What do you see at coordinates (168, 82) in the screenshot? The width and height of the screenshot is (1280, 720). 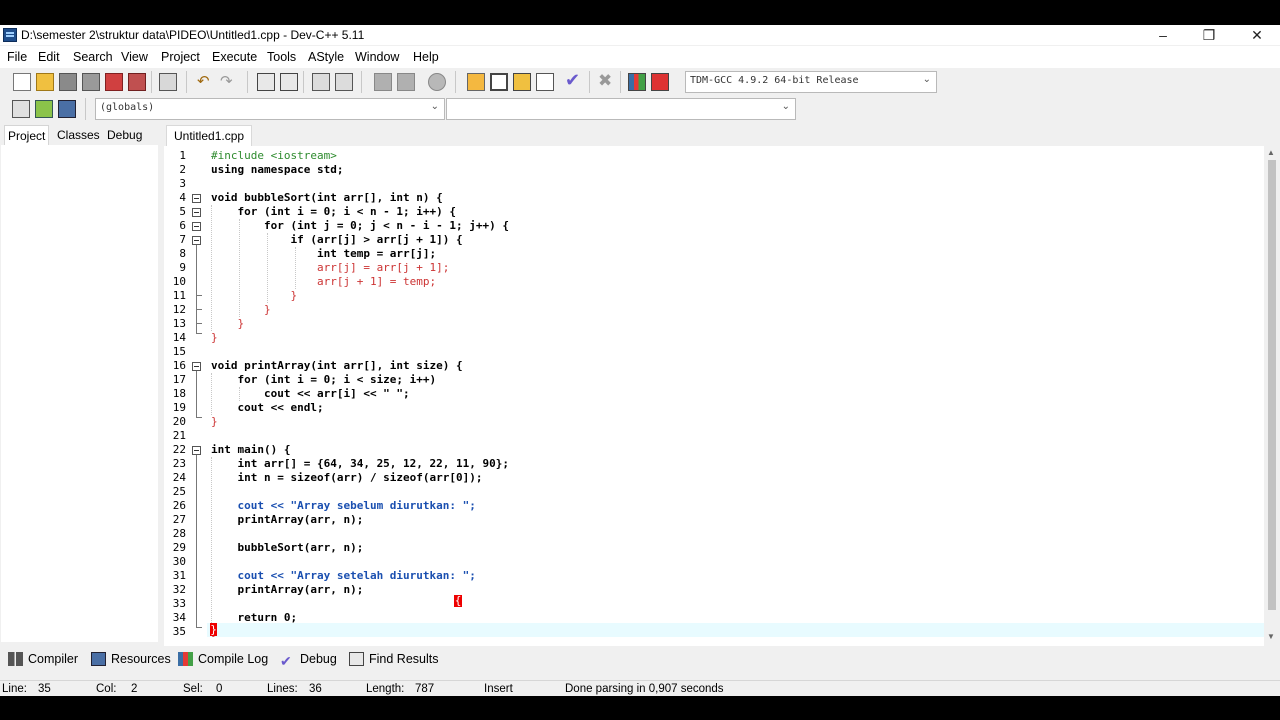 I see `print-icon` at bounding box center [168, 82].